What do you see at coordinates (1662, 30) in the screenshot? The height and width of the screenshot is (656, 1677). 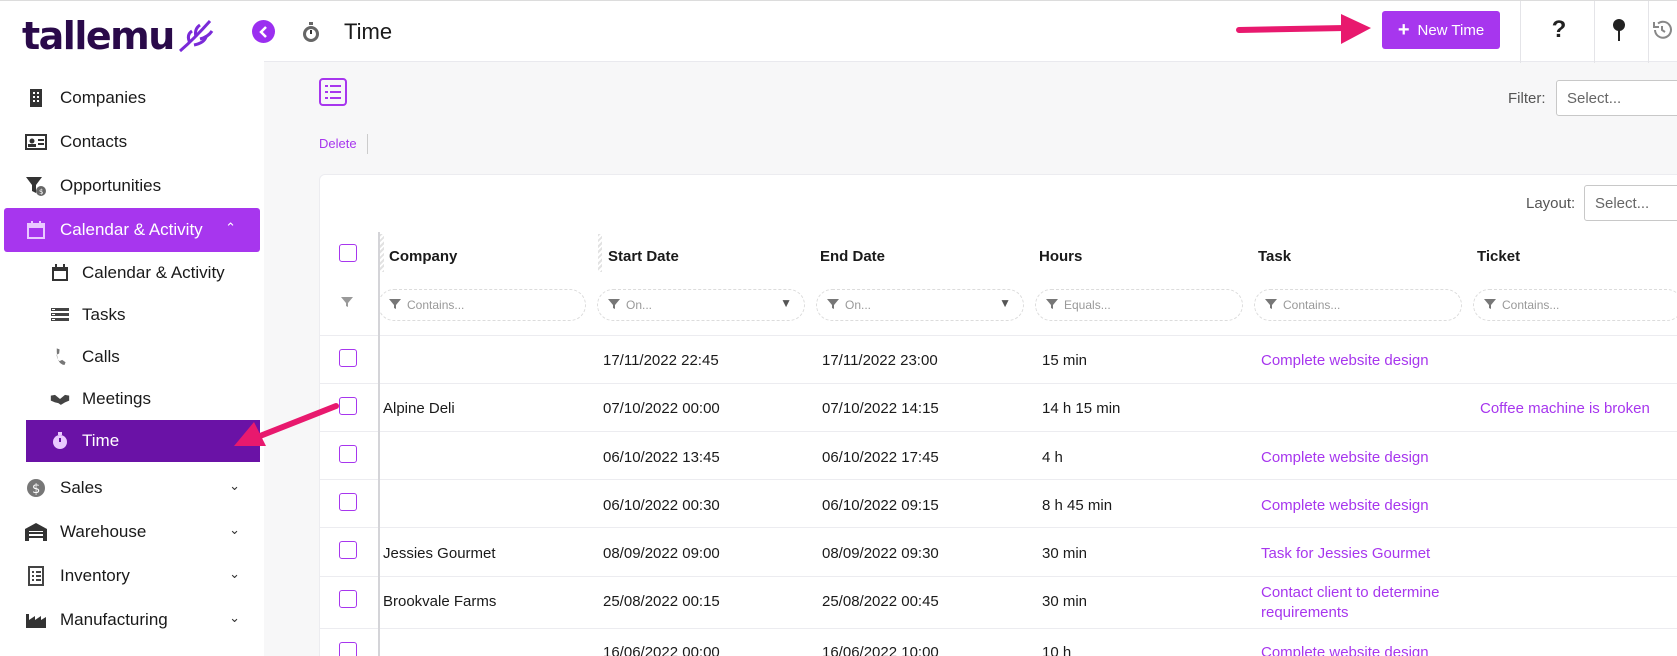 I see `history-icon` at bounding box center [1662, 30].